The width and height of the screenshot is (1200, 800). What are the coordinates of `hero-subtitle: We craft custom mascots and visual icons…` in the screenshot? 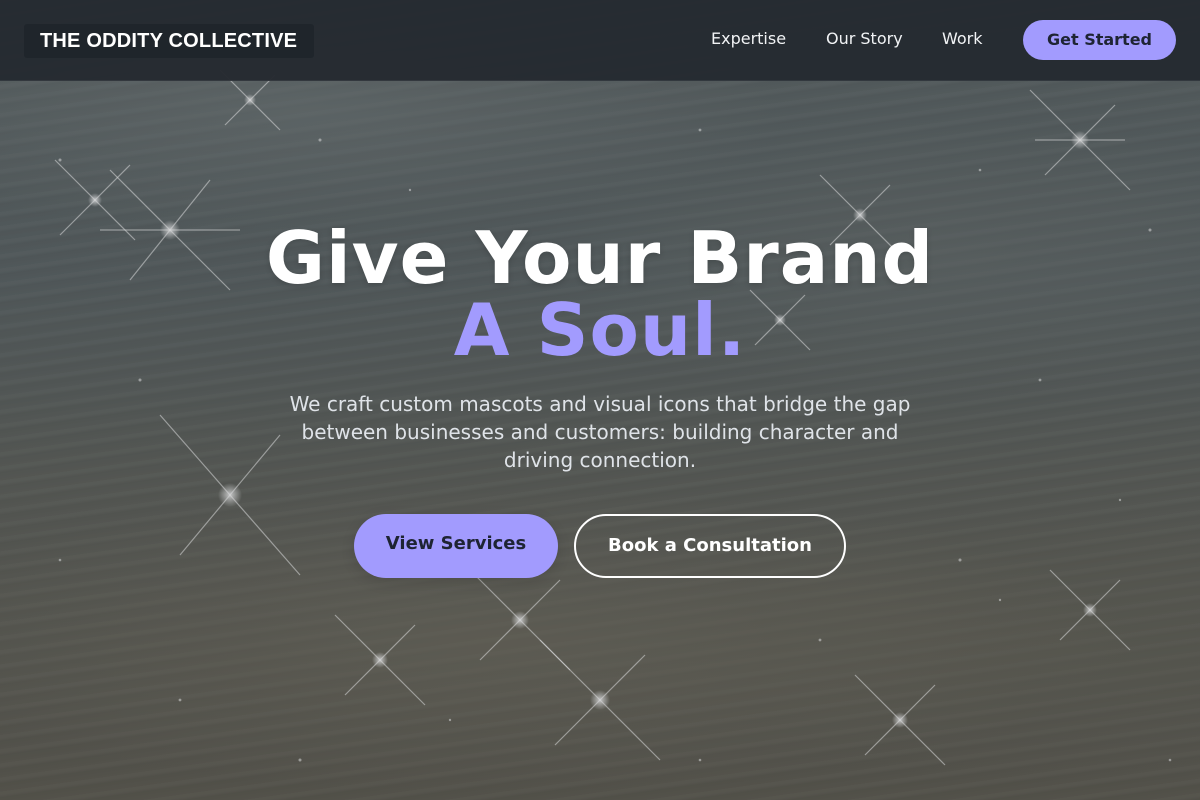 It's located at (600, 432).